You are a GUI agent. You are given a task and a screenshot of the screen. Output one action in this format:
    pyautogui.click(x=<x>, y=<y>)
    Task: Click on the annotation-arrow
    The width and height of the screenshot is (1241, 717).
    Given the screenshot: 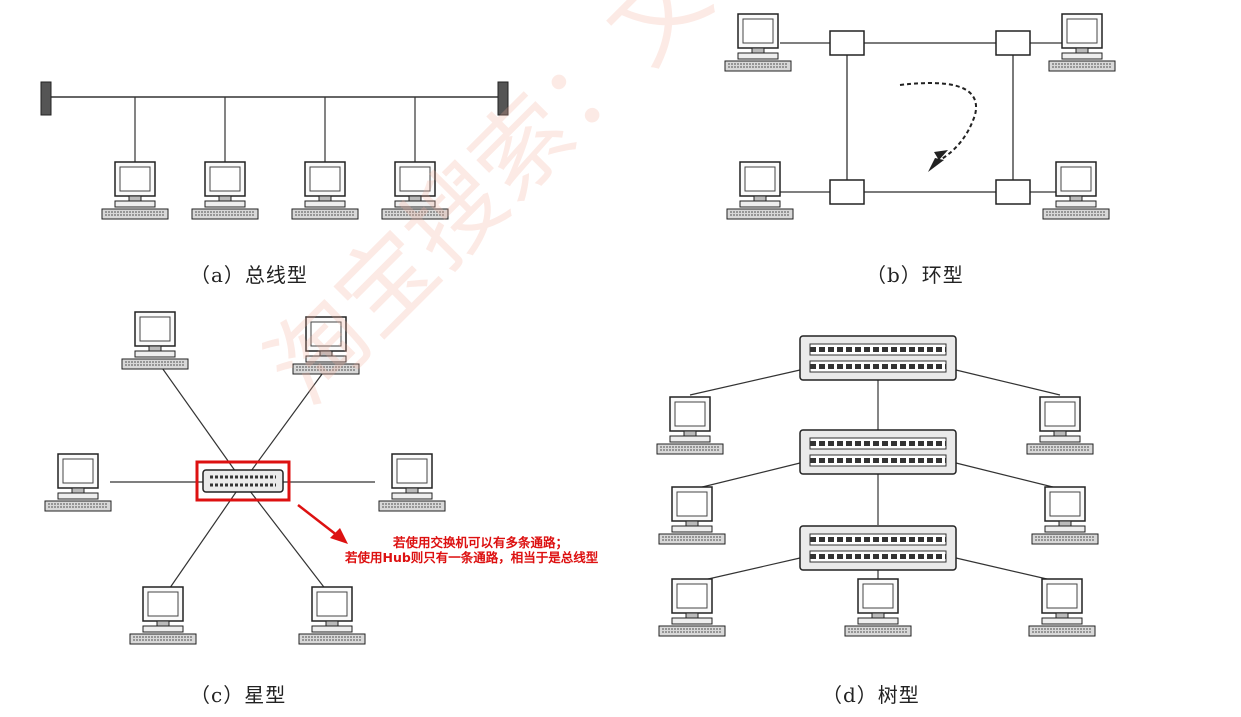 What is the action you would take?
    pyautogui.click(x=318, y=520)
    